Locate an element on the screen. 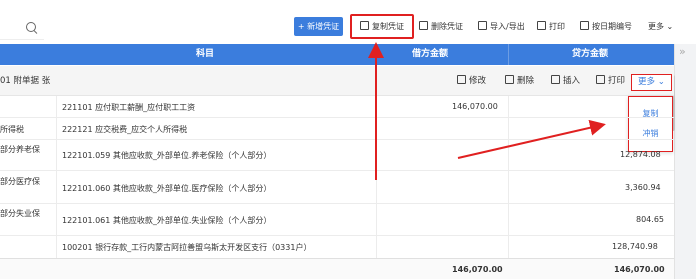  more-toolbar-button: 更多 ⌄ is located at coordinates (660, 26).